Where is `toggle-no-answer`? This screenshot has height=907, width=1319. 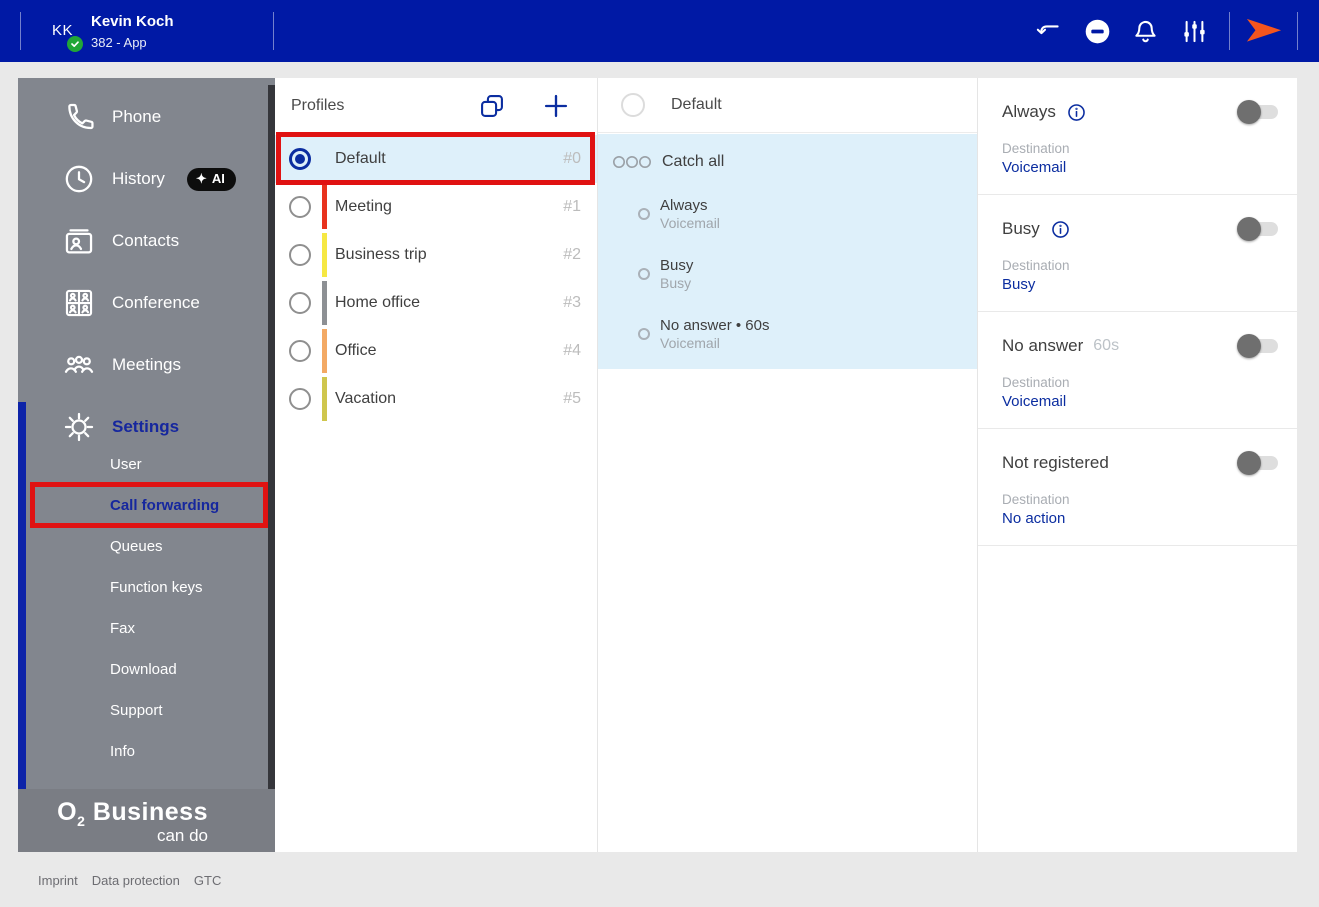
toggle-no-answer is located at coordinates (1257, 346).